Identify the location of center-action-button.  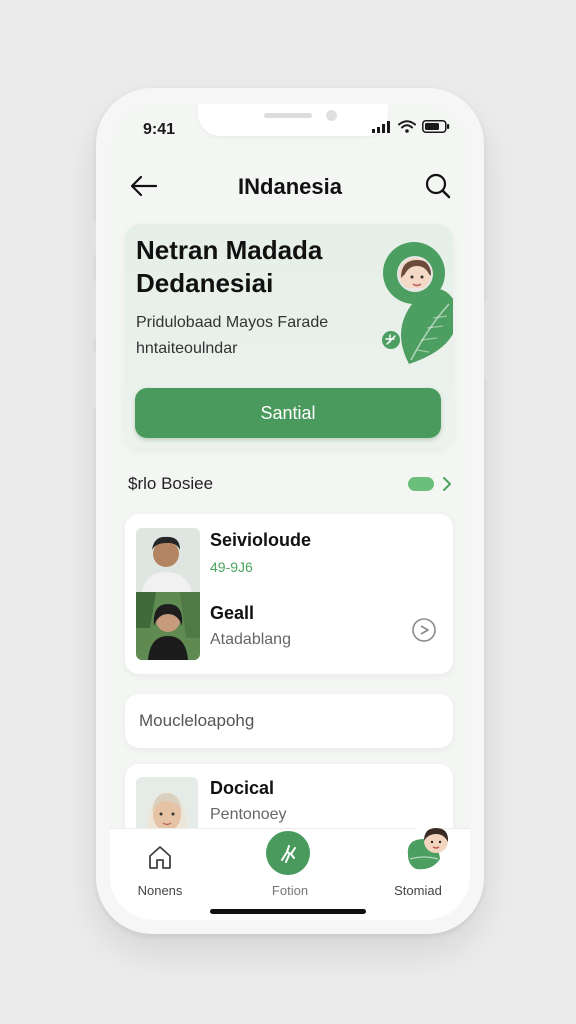
(288, 853).